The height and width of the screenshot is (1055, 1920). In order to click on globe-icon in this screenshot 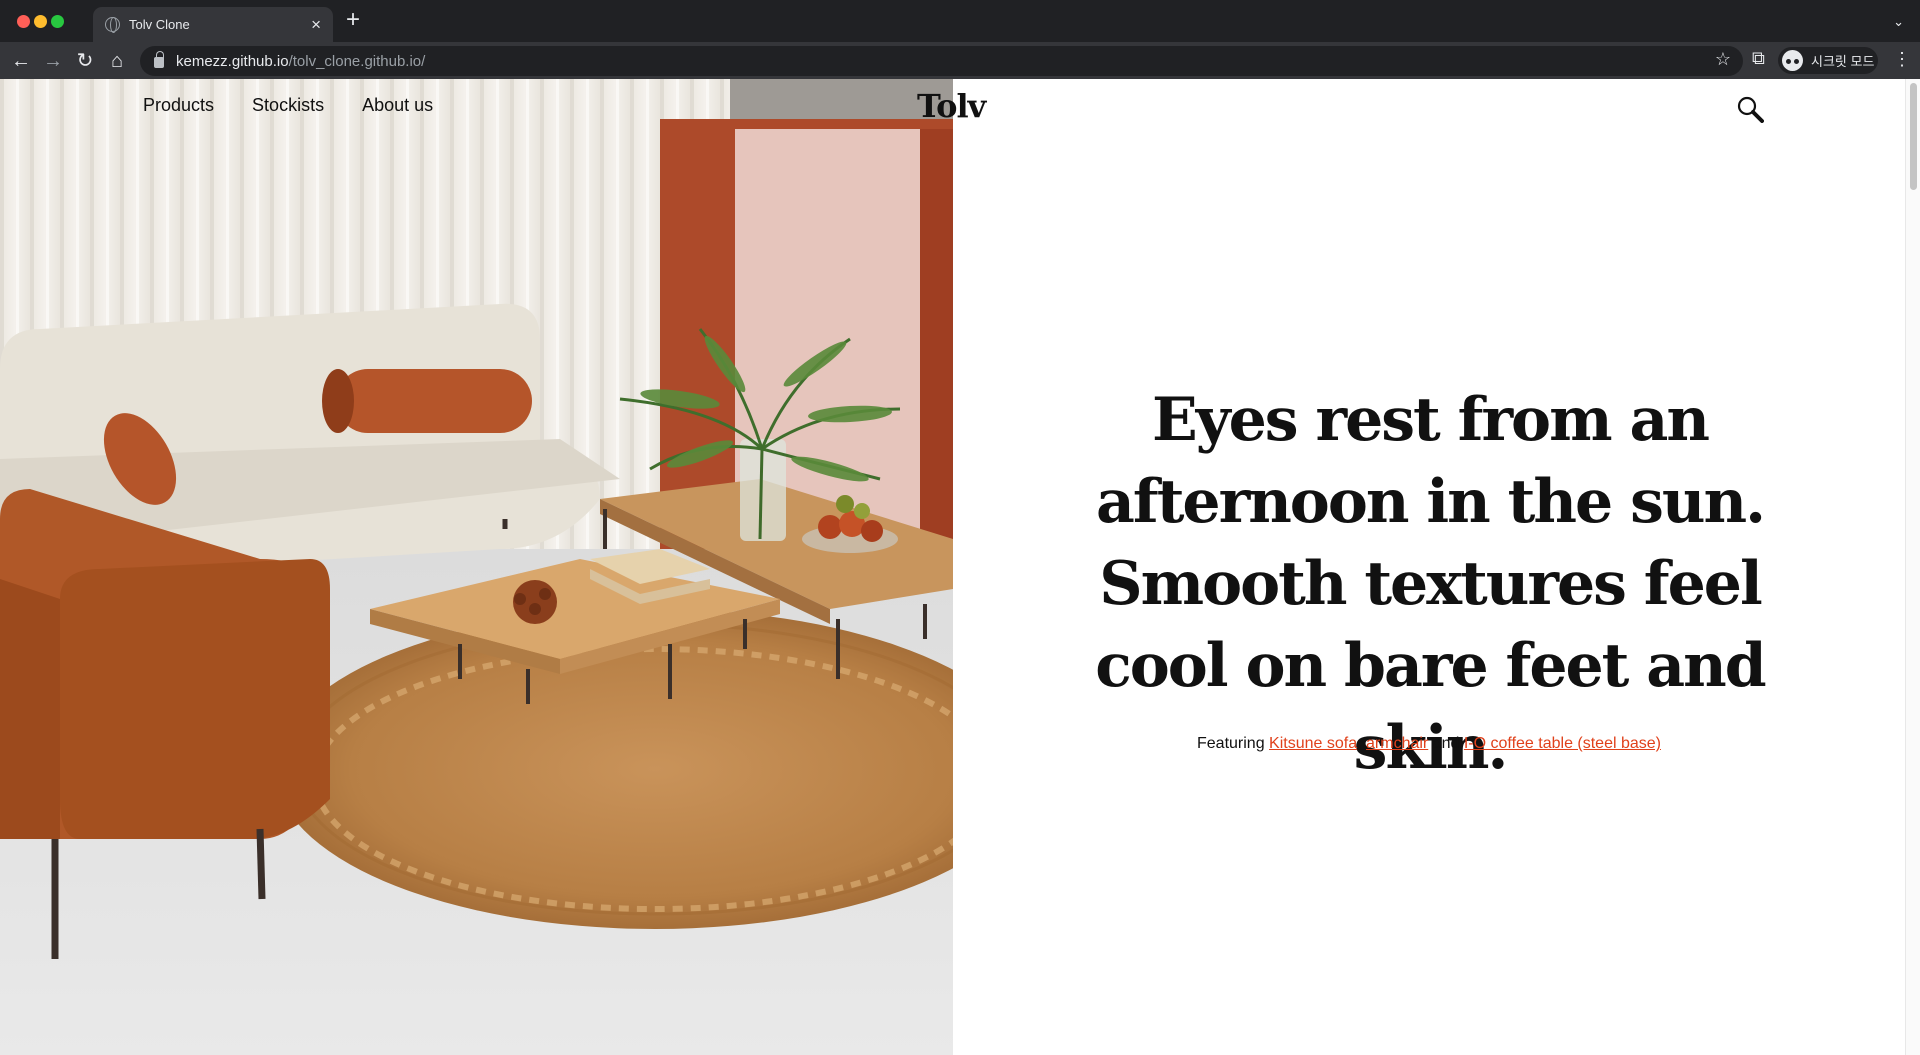, I will do `click(112, 25)`.